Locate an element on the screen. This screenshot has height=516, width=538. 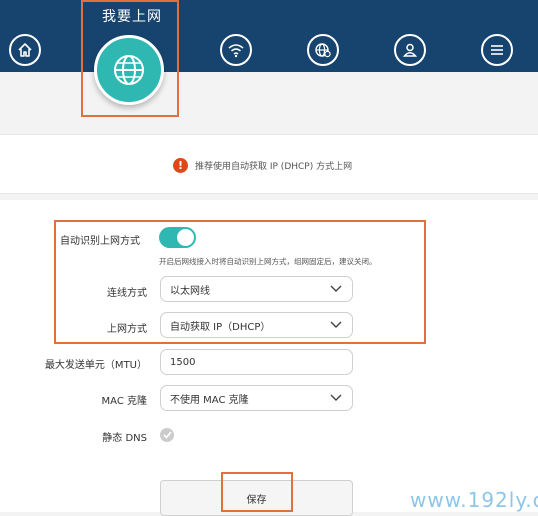
menu-icon is located at coordinates (497, 50).